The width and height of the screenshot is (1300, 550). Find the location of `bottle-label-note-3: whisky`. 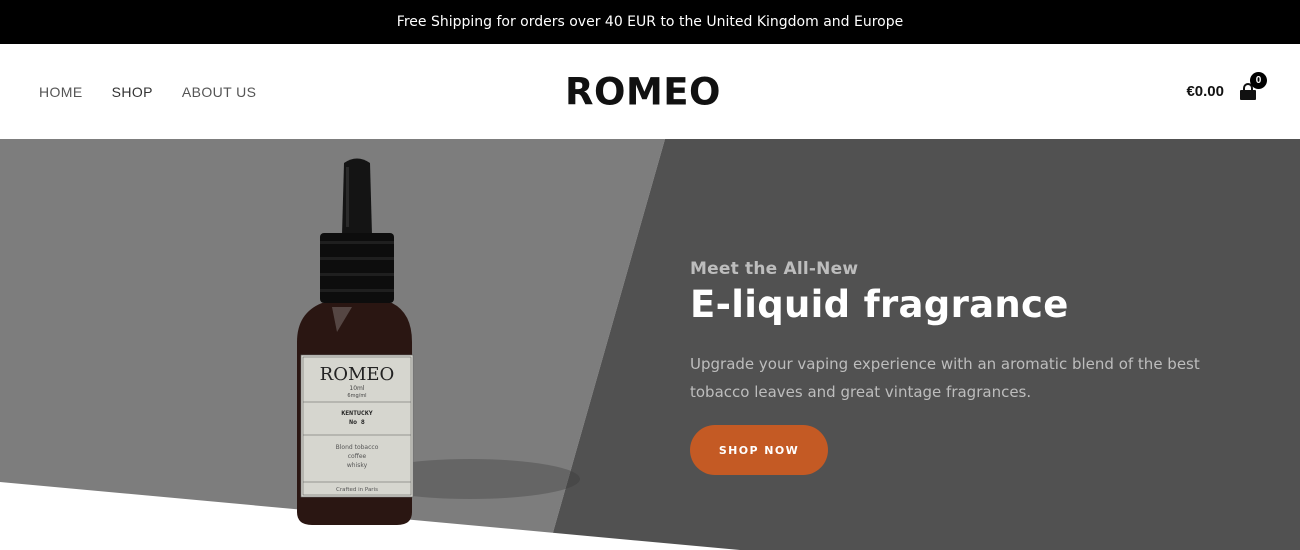

bottle-label-note-3: whisky is located at coordinates (357, 465).